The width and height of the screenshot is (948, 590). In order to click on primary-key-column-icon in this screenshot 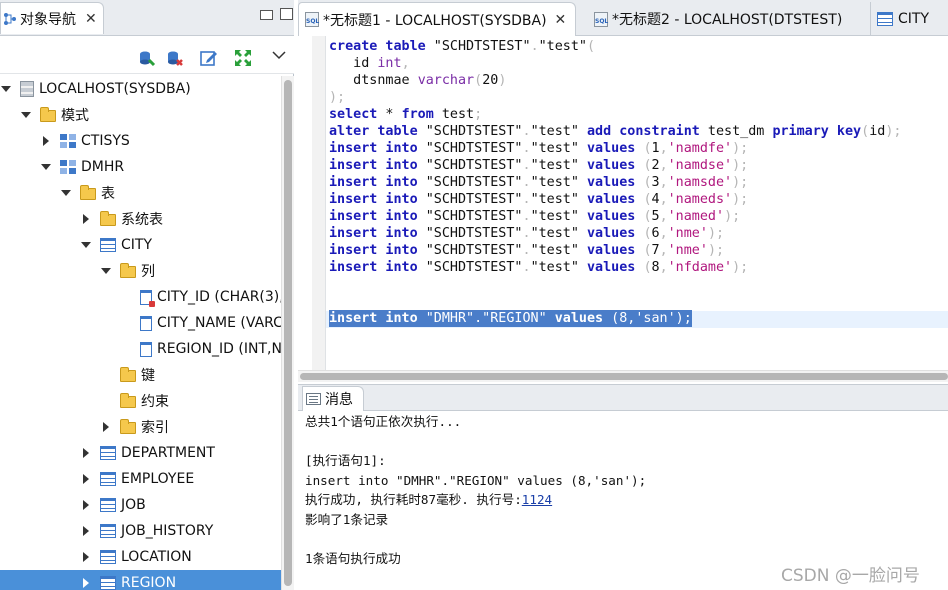, I will do `click(147, 298)`.